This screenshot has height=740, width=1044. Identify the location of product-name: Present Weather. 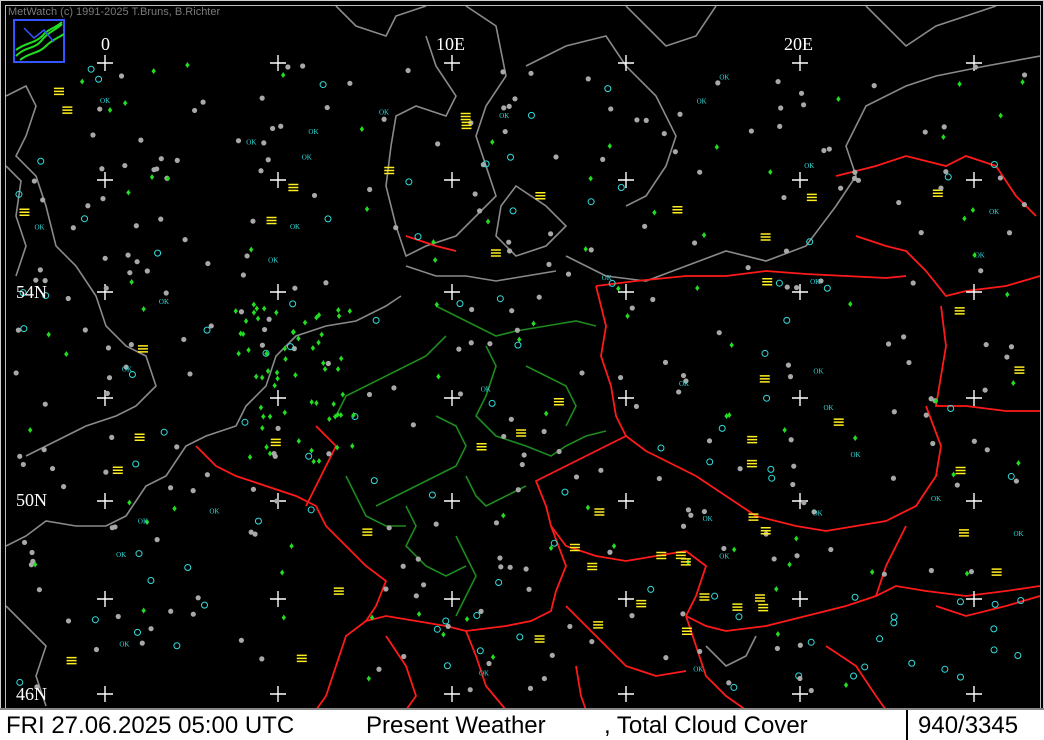
(456, 726).